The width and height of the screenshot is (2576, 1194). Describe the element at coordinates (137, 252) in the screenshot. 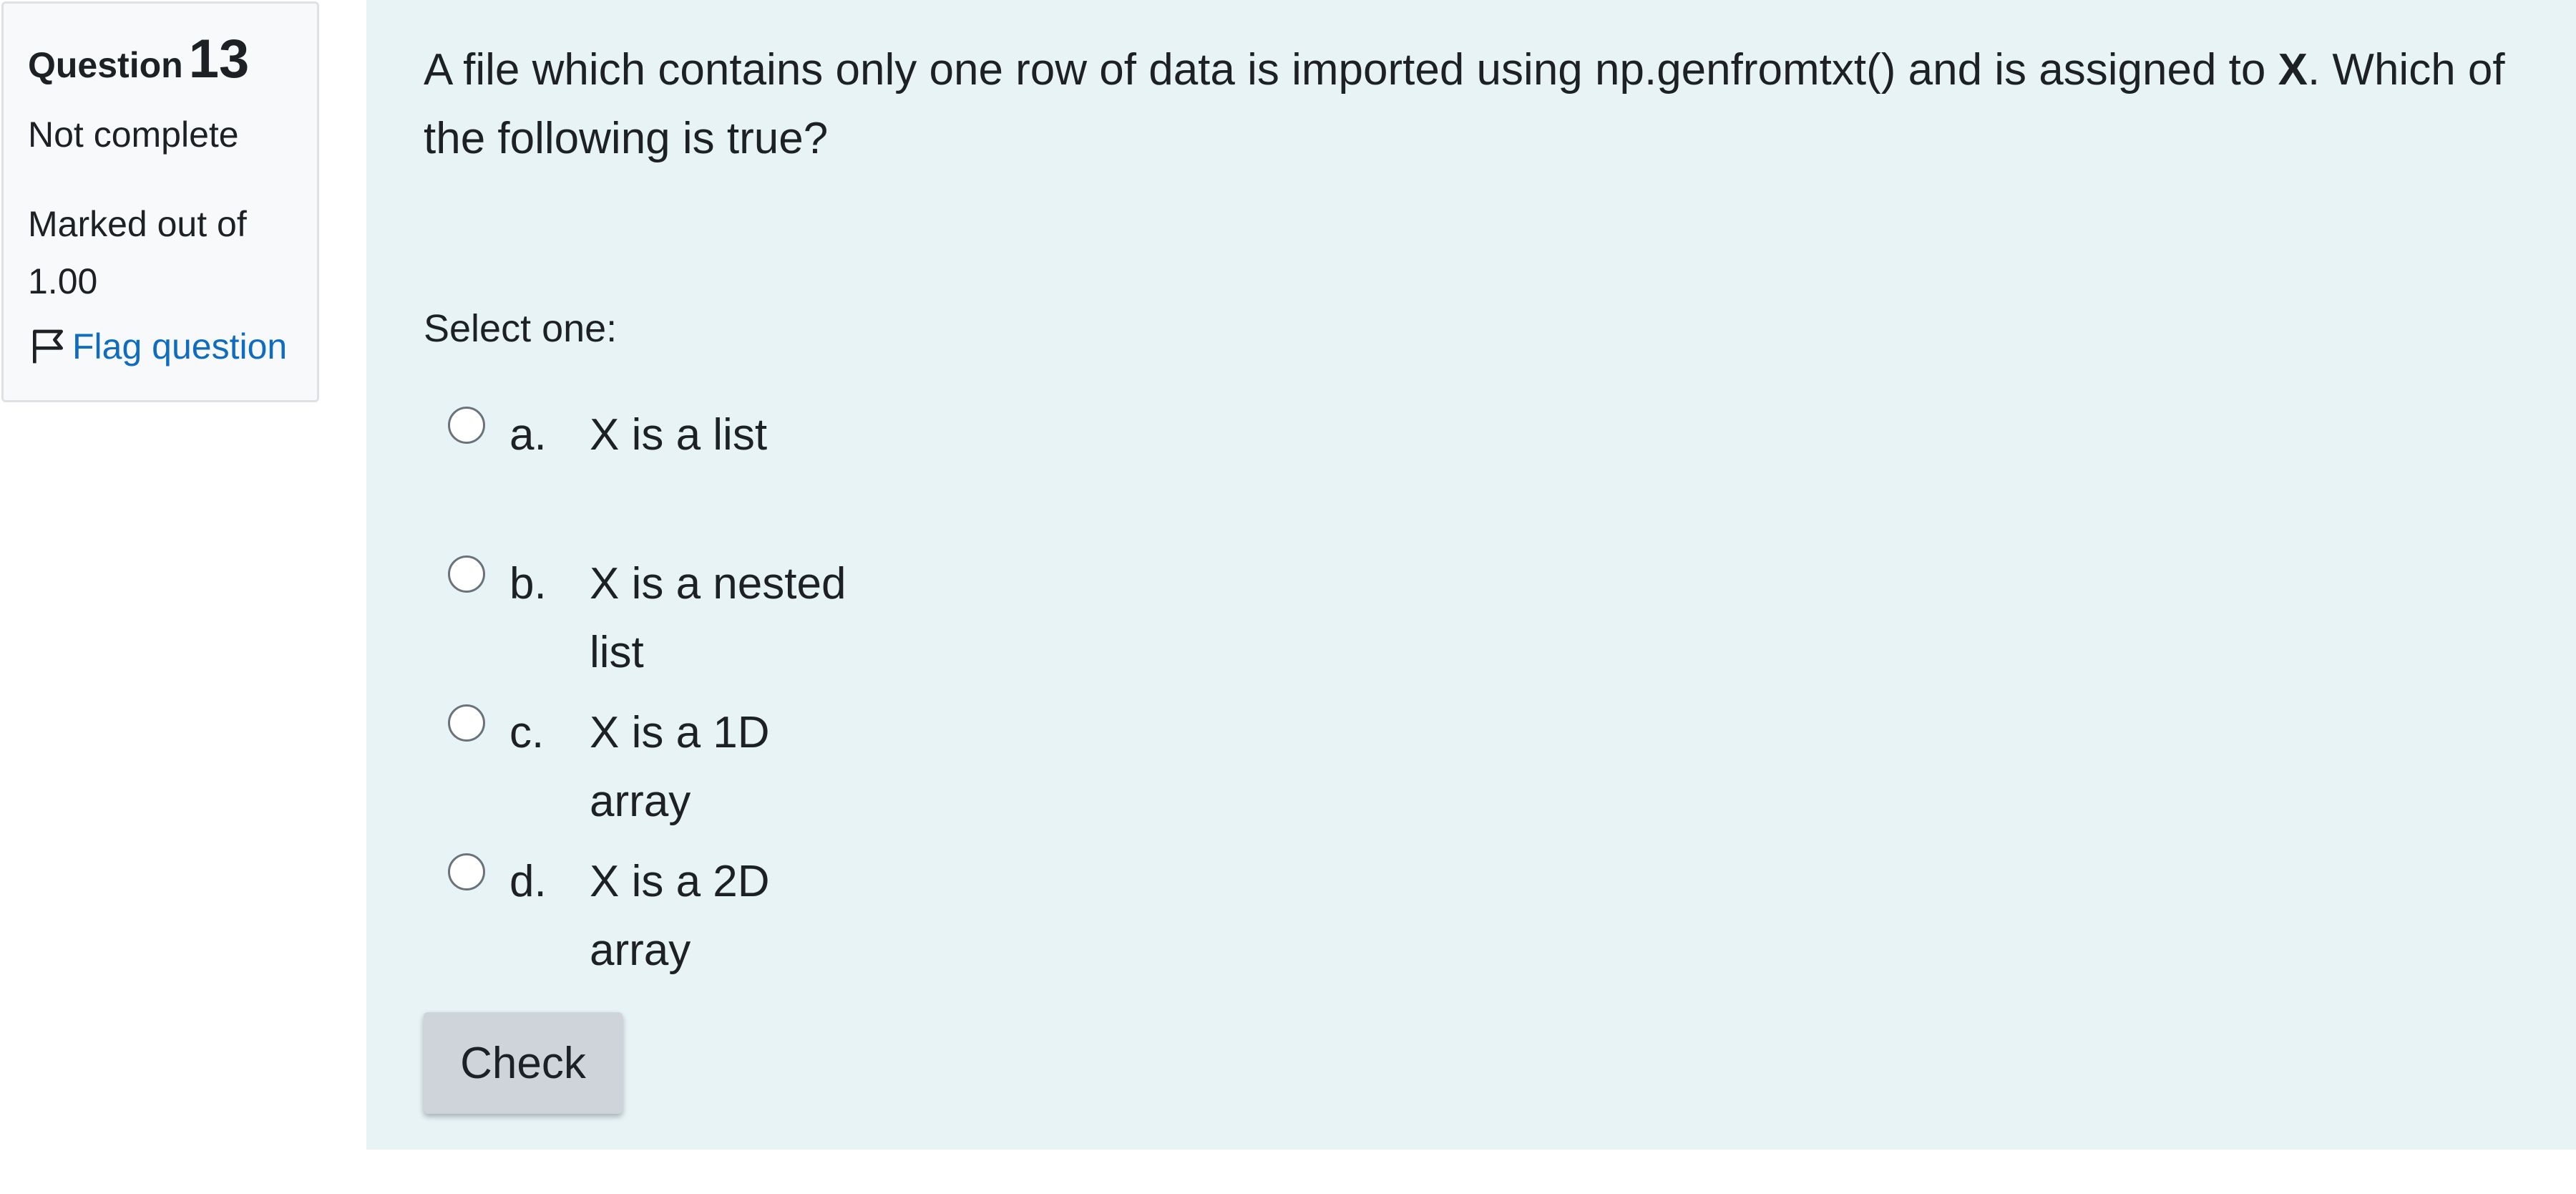

I see `question-grade: Marked out of 1.00` at that location.